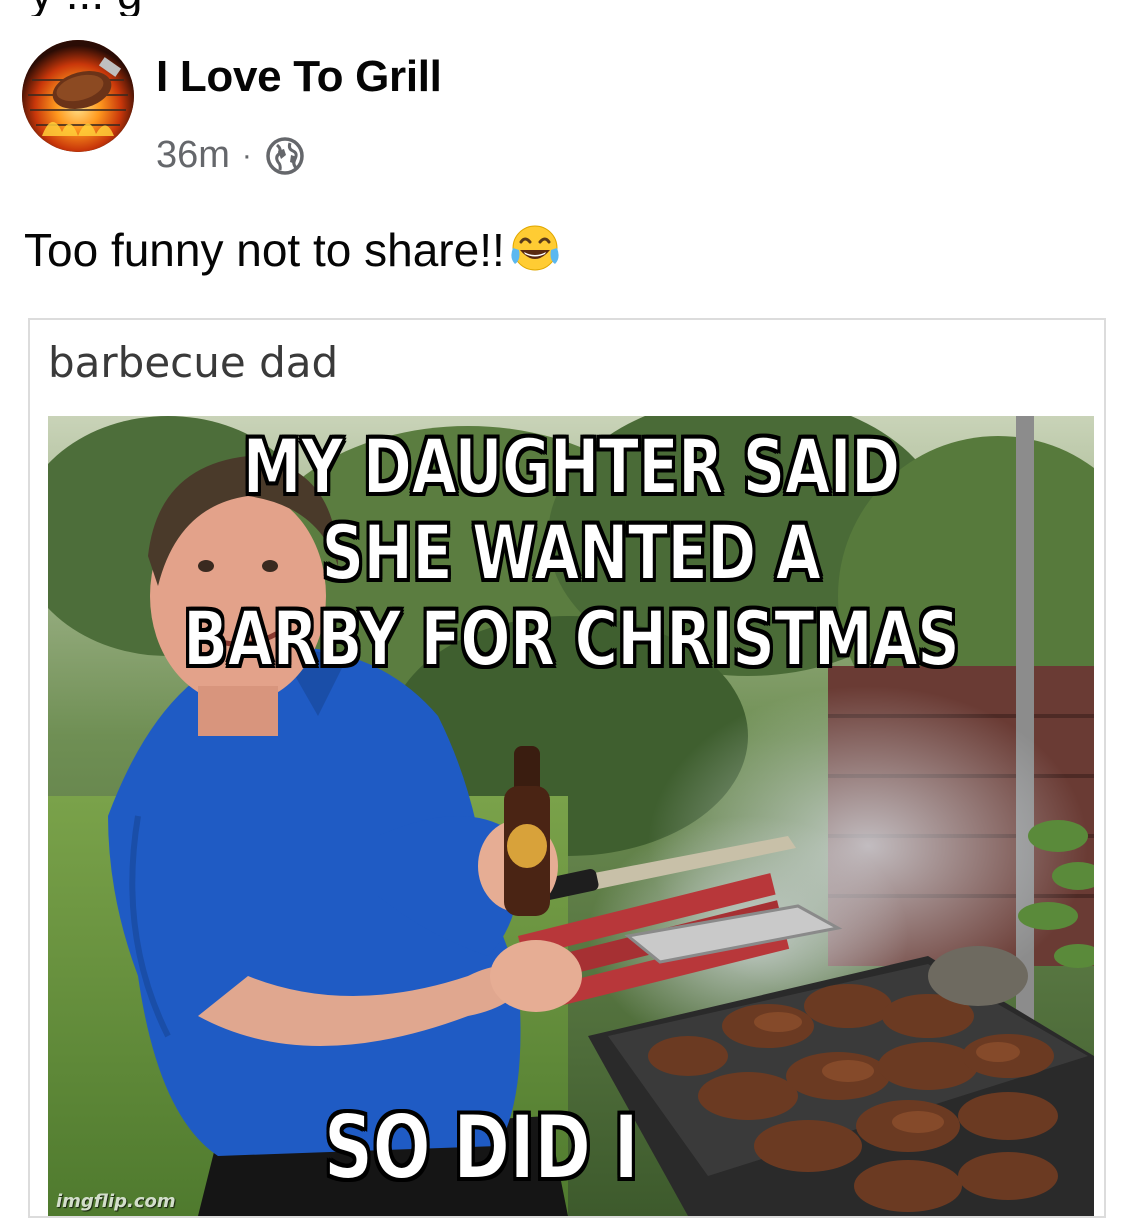  Describe the element at coordinates (231, 155) in the screenshot. I see `post-meta: 36m ·` at that location.